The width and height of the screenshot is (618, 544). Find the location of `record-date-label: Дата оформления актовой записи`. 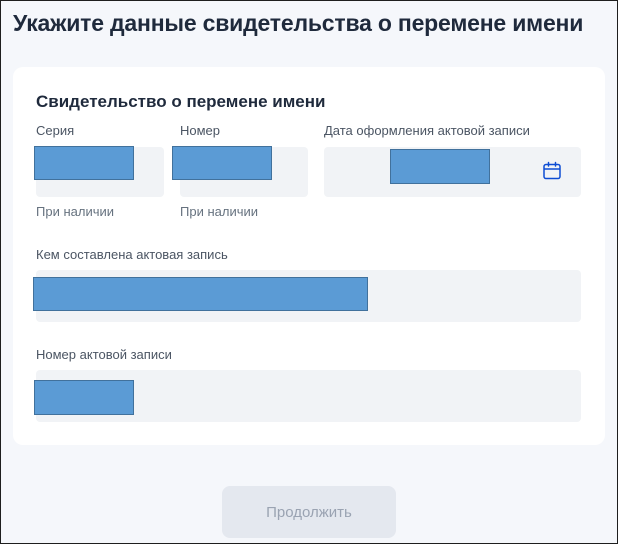

record-date-label: Дата оформления актовой записи is located at coordinates (427, 130).